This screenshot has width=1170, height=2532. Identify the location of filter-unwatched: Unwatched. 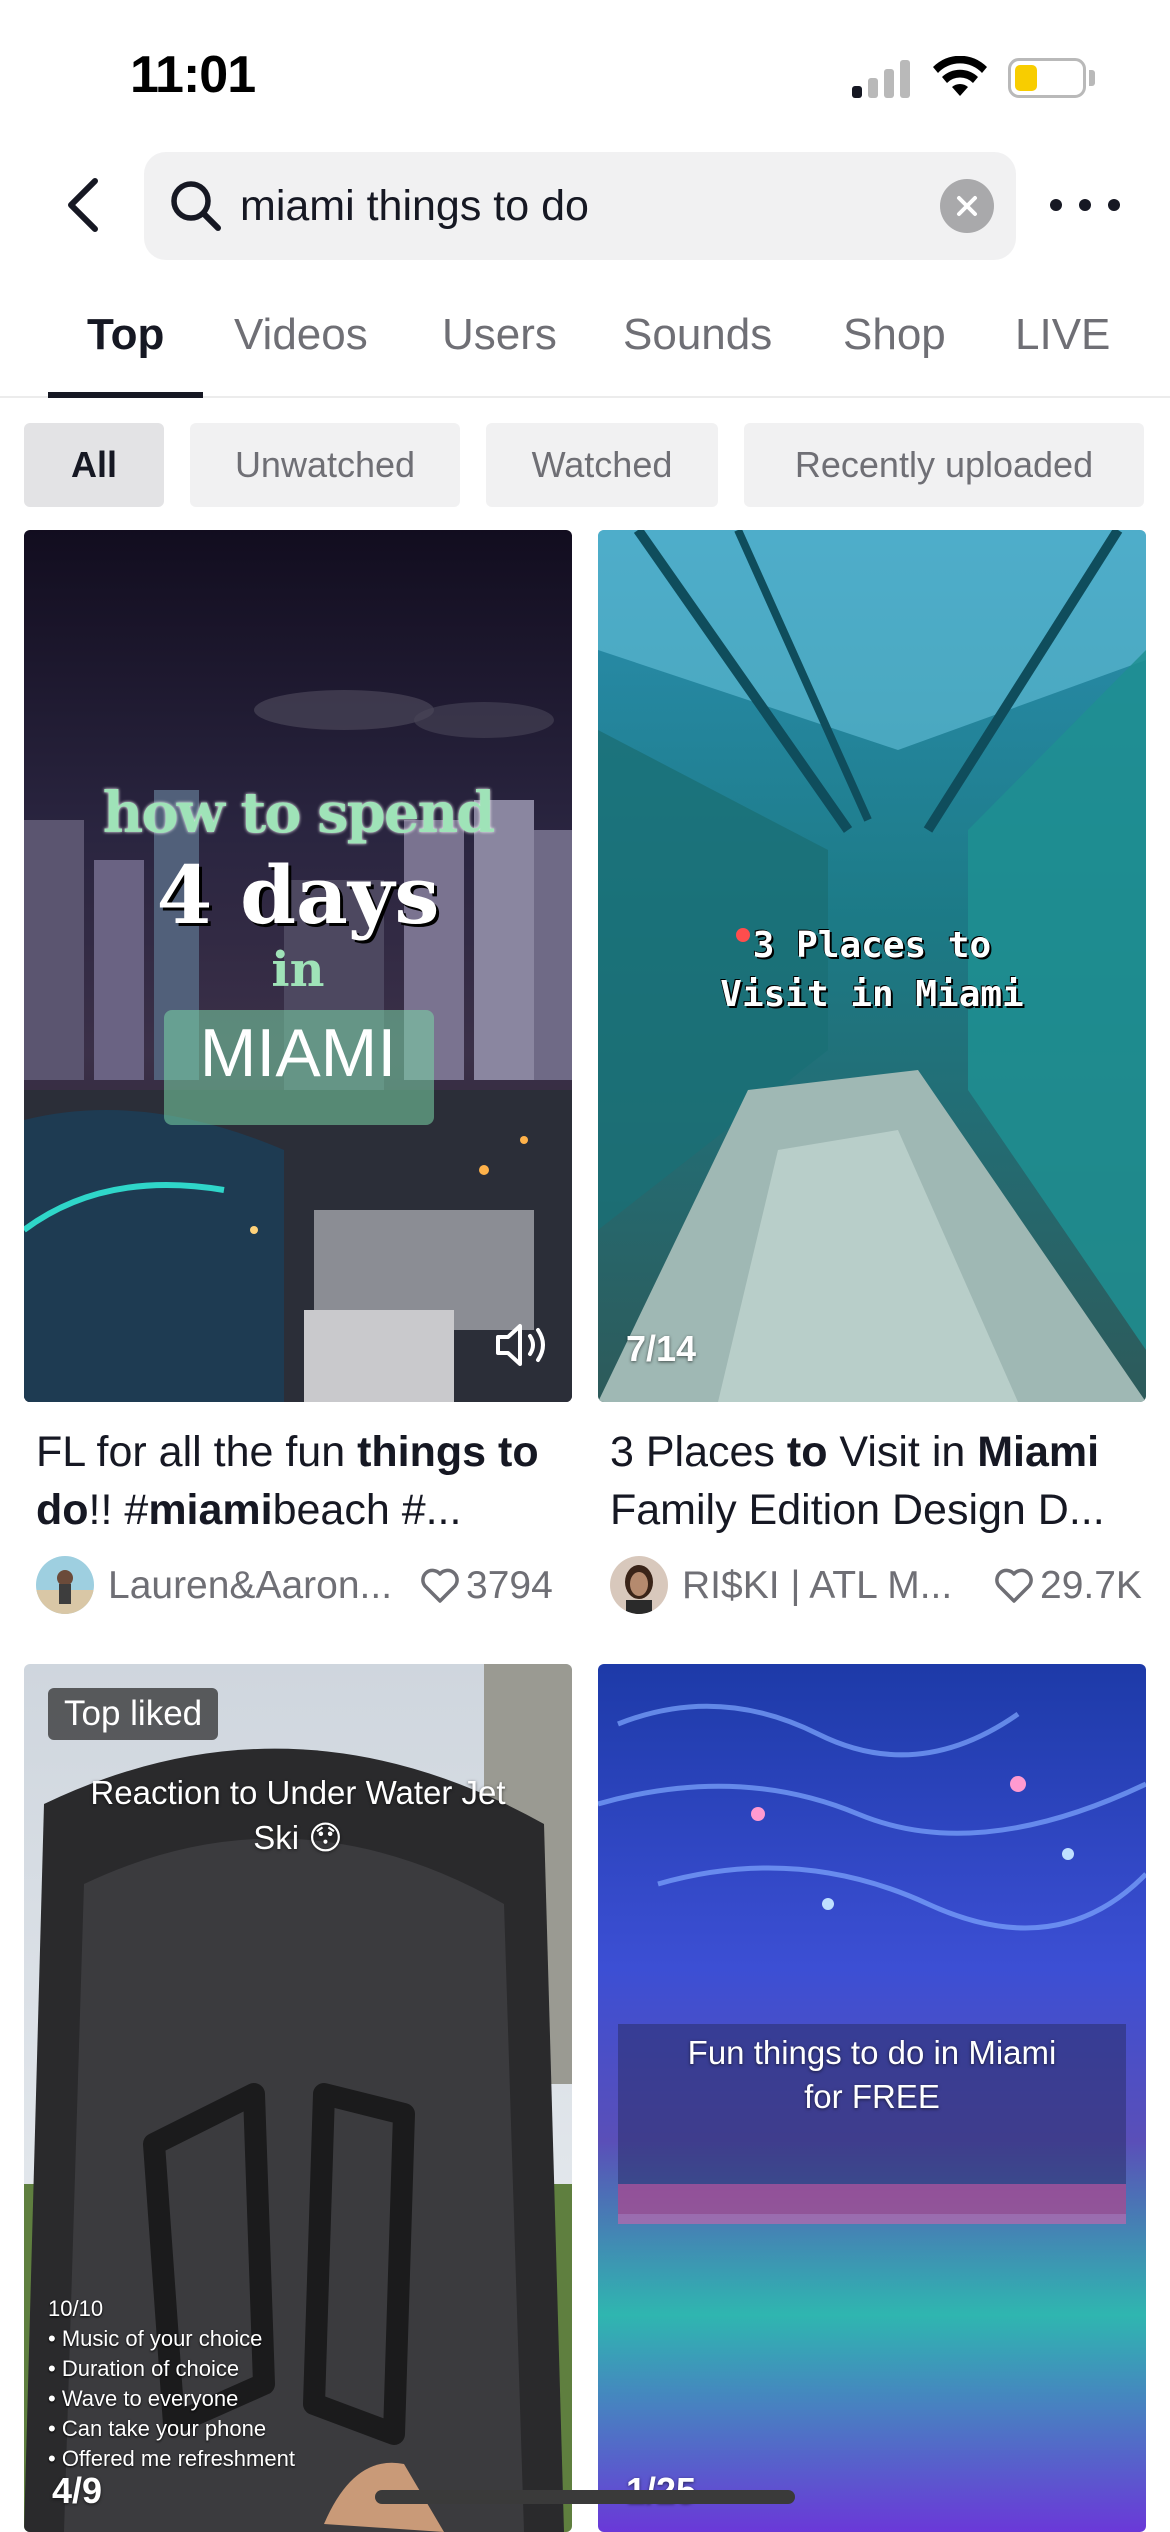
(325, 465).